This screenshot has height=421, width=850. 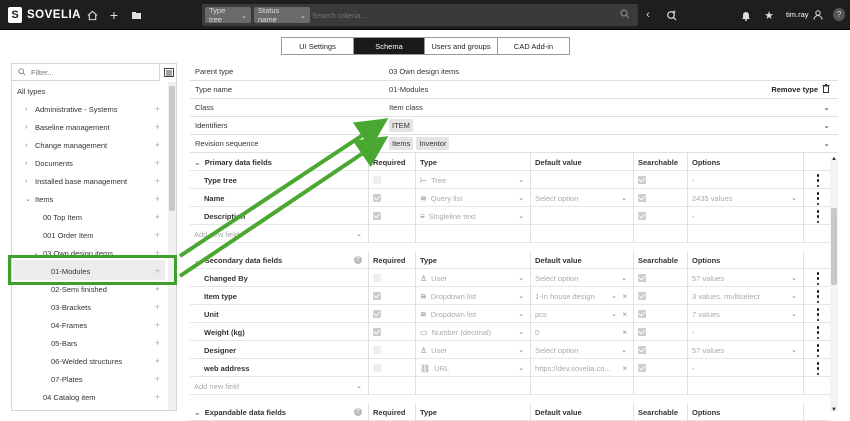 What do you see at coordinates (88, 163) in the screenshot?
I see `tree-item: › Documents +` at bounding box center [88, 163].